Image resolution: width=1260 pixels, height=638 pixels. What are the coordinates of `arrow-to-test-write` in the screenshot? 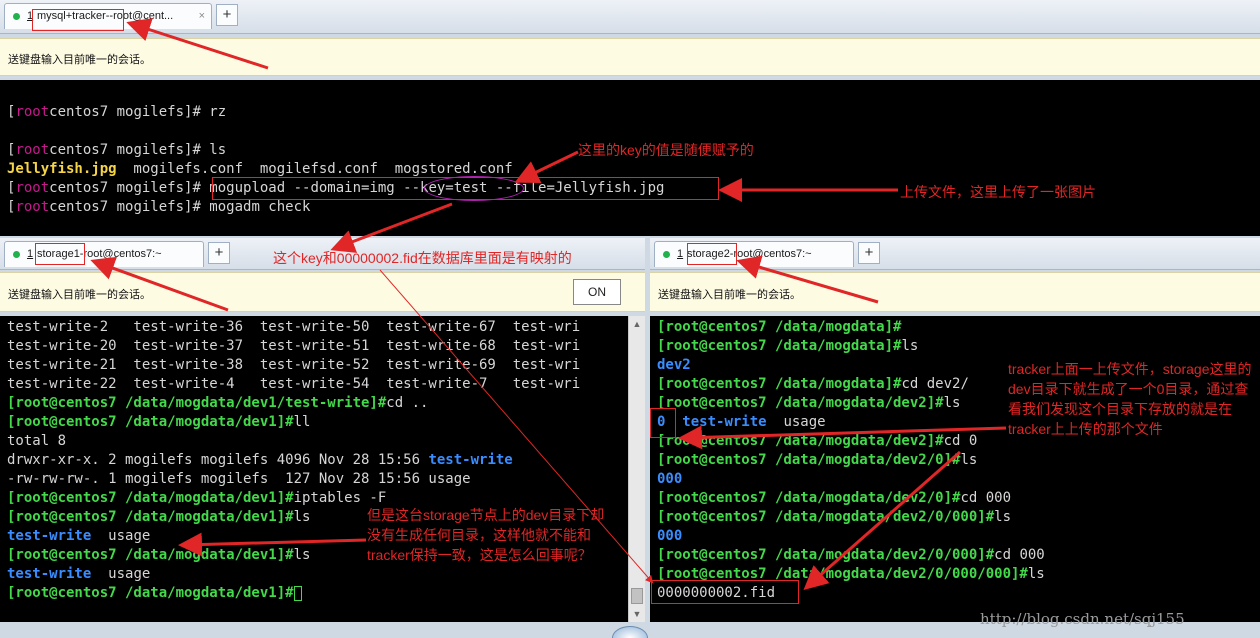 It's located at (272, 544).